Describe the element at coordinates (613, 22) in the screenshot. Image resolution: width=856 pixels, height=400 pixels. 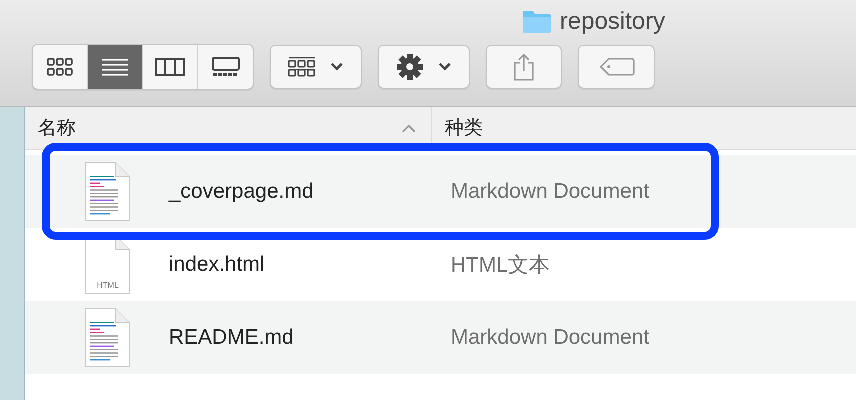
I see `window-title: repository` at that location.